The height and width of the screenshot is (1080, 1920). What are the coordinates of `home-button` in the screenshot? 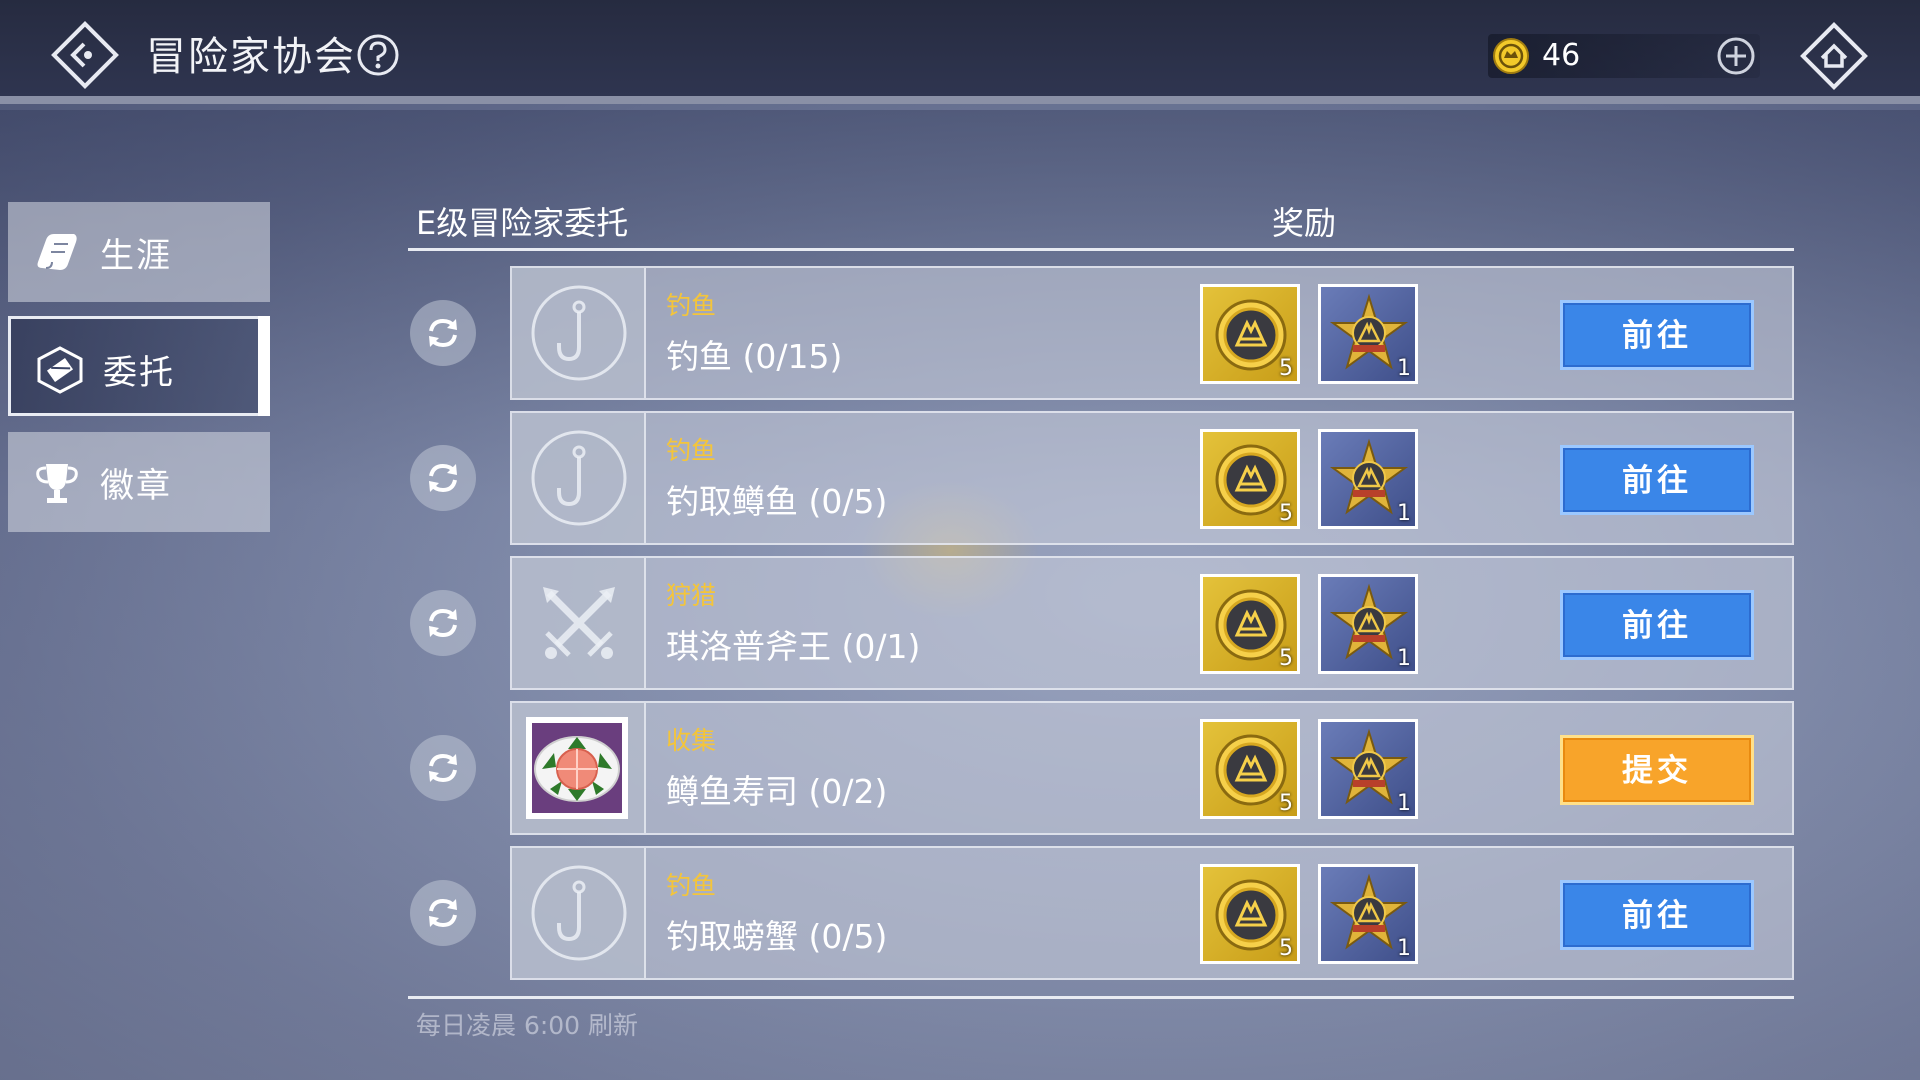 It's located at (1834, 56).